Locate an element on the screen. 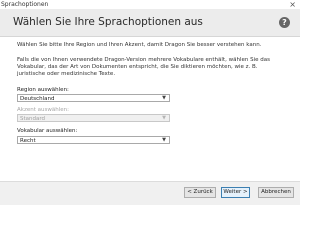 The image size is (320, 240). region-value: Deutschland is located at coordinates (37, 99).